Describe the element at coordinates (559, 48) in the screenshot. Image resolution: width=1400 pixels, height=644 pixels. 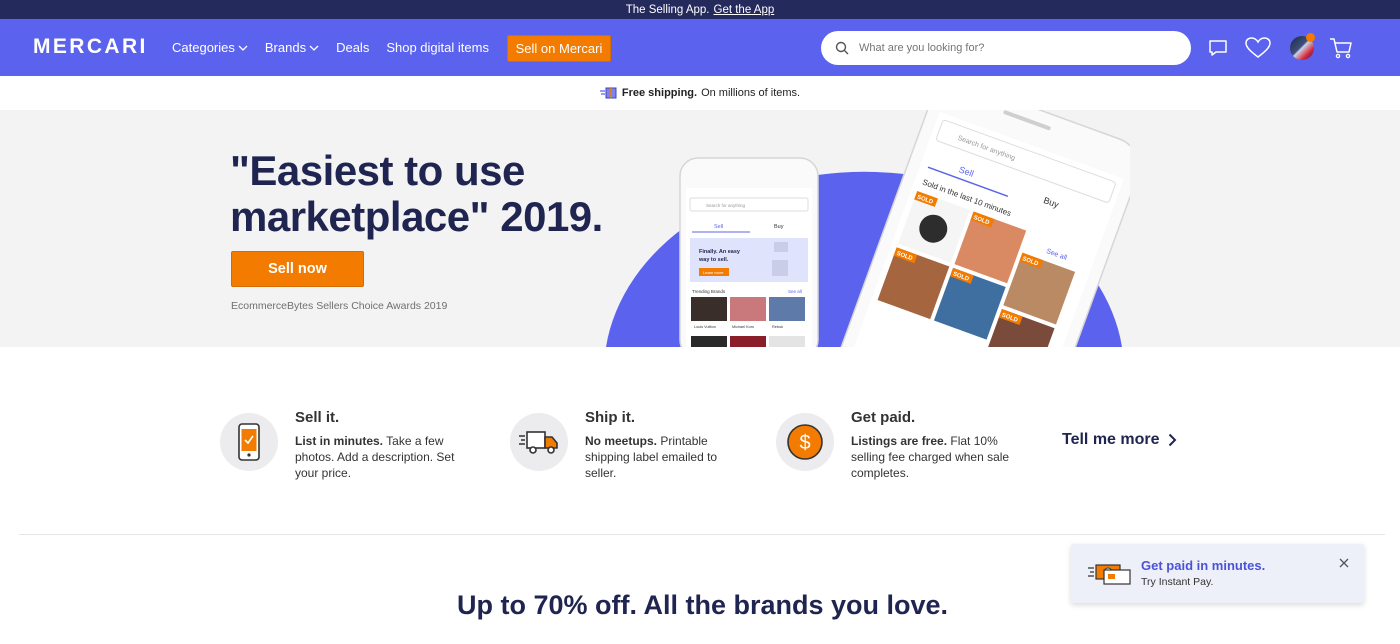
I see `sell-on-mercari-button: Sell on Mercari` at that location.